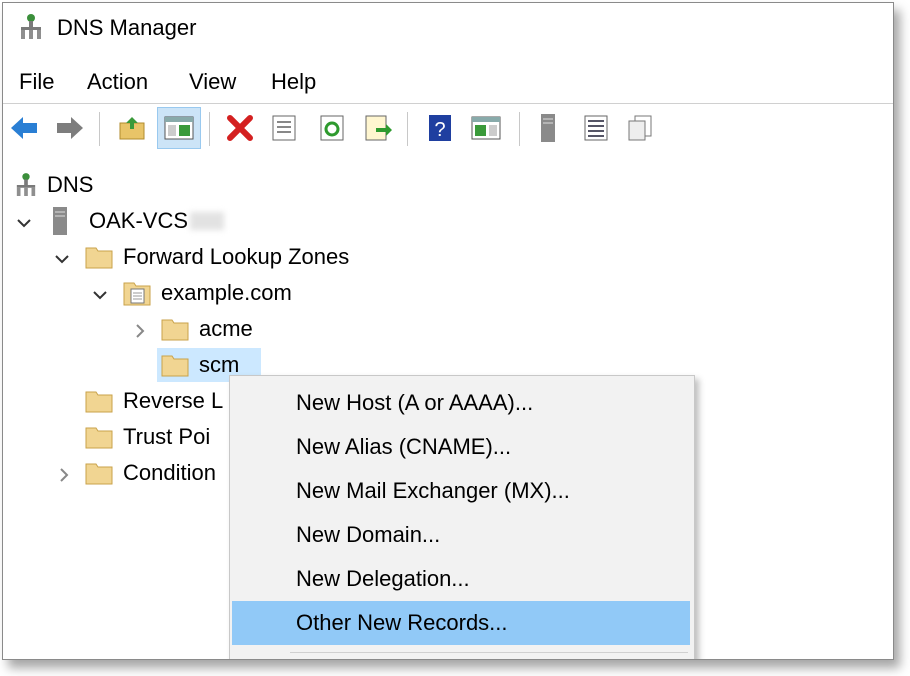  I want to click on tree-label-server: OAK-VCS, so click(139, 220).